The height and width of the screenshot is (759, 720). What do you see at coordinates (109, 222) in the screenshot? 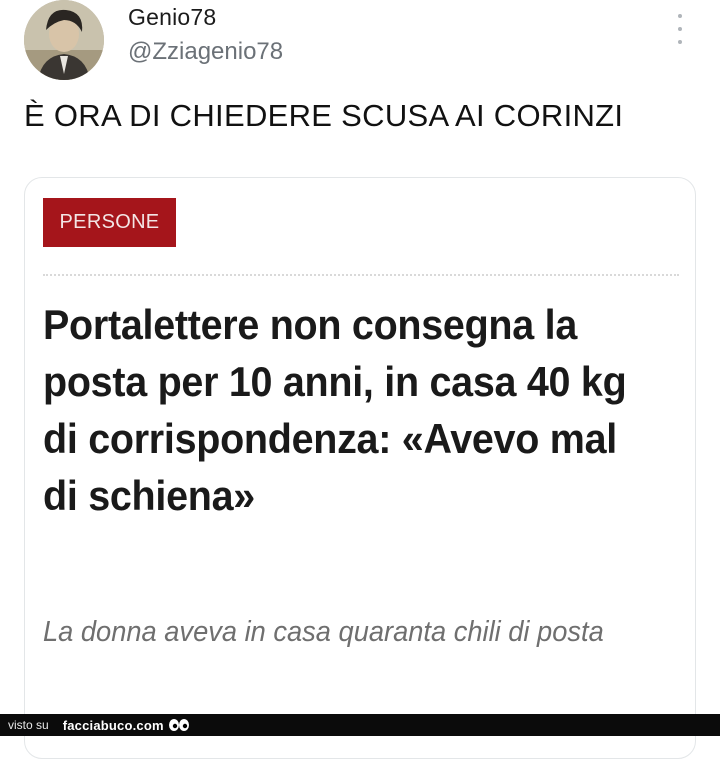
I see `category-badge: PERSONE` at bounding box center [109, 222].